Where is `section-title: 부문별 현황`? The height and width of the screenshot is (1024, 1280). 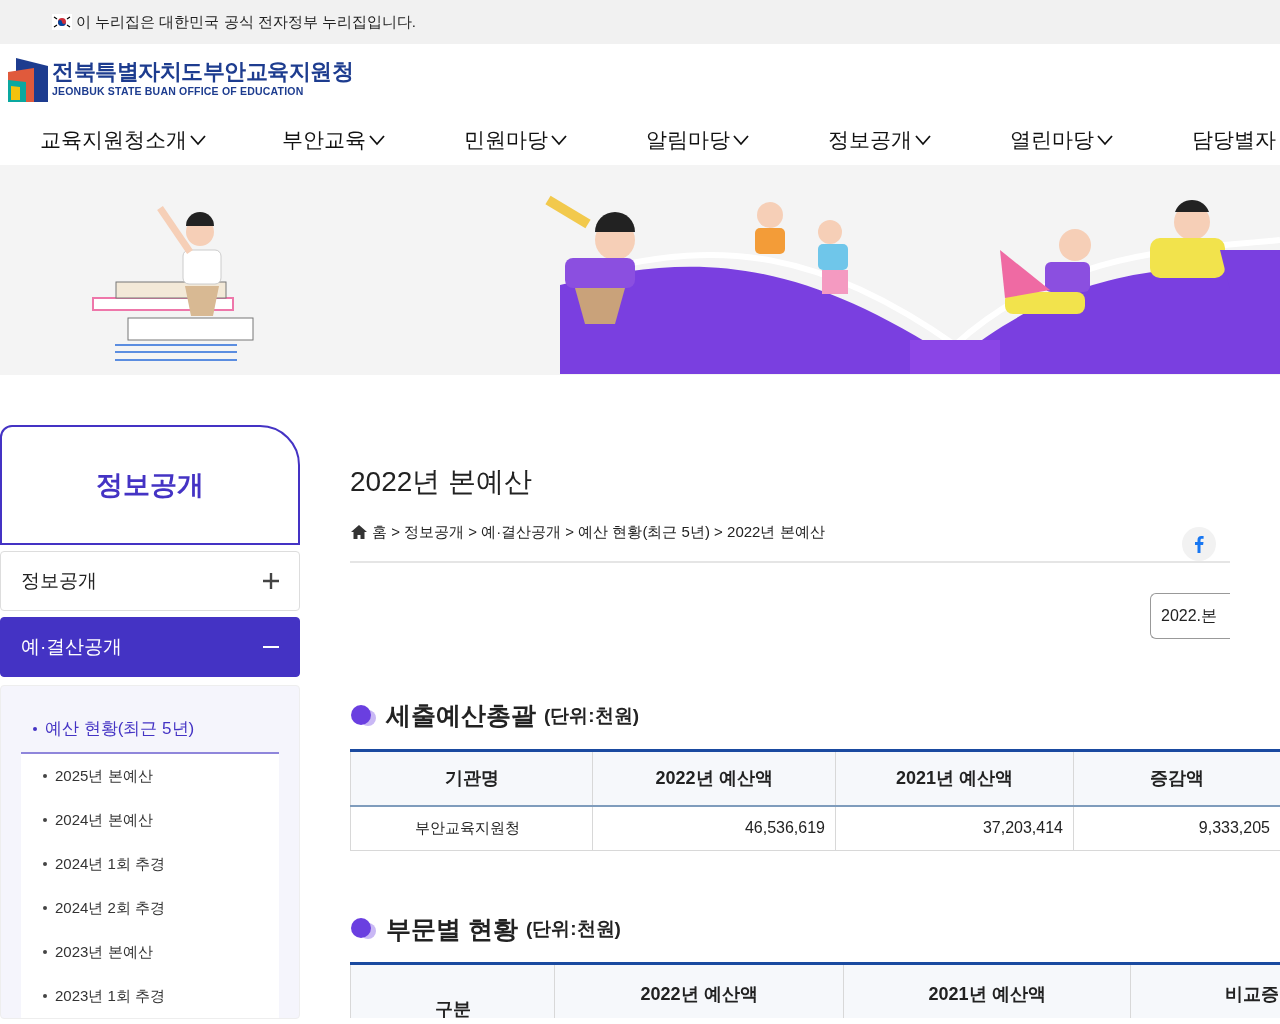 section-title: 부문별 현황 is located at coordinates (452, 929).